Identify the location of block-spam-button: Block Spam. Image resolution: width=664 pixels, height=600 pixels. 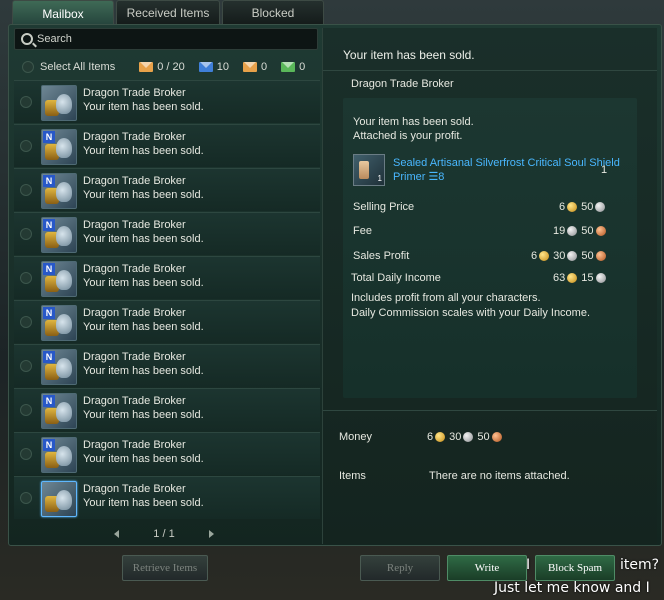
(575, 568).